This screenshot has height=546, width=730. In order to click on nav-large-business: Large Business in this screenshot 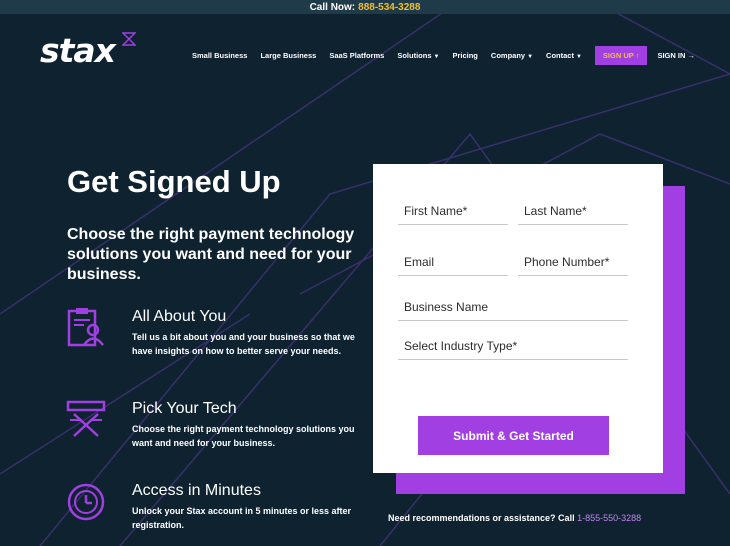, I will do `click(288, 55)`.